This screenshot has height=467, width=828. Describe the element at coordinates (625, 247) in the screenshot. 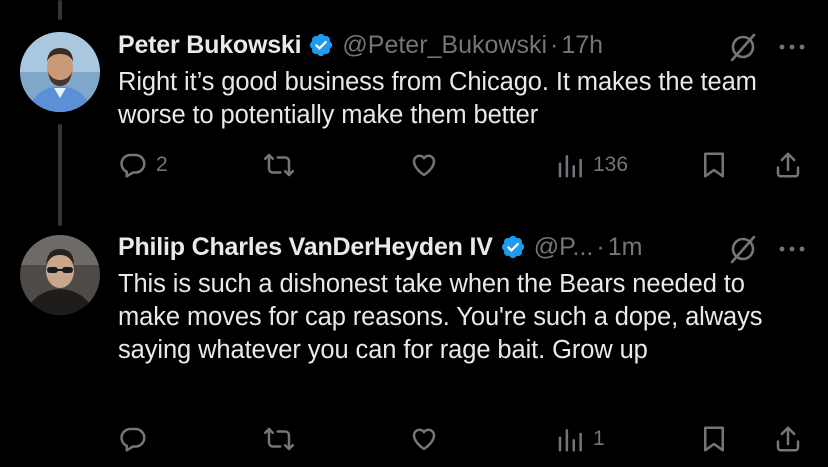

I see `timestamp: 1m` at that location.